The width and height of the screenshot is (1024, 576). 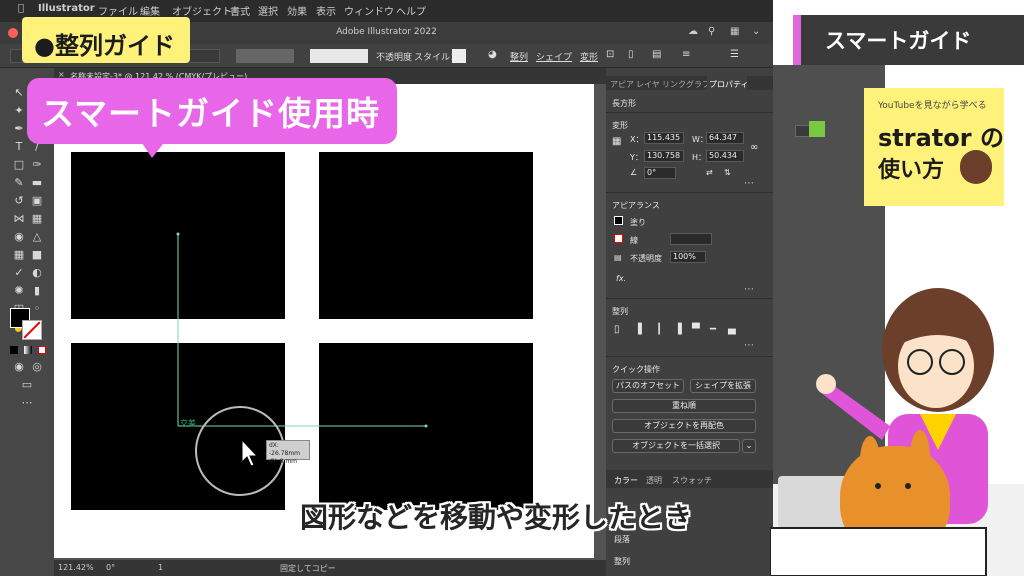 I want to click on align-options-icon: ▤, so click(x=656, y=54).